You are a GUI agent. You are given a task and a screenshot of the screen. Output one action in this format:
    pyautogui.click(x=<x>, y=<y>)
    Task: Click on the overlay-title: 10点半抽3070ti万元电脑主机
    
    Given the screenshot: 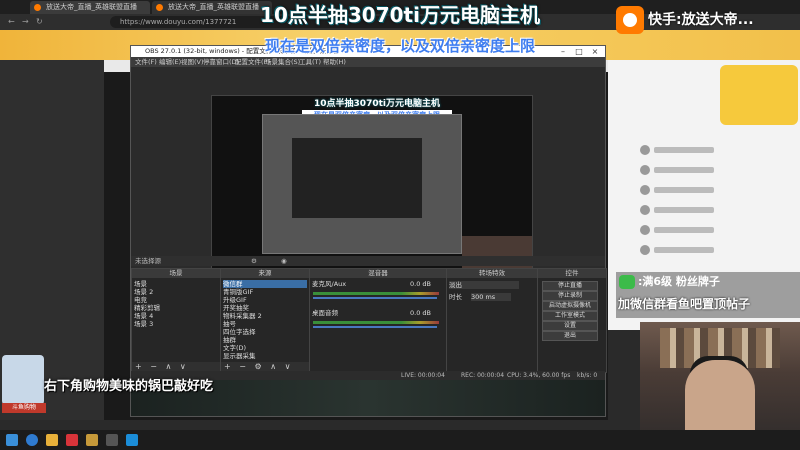 What is the action you would take?
    pyautogui.click(x=400, y=15)
    